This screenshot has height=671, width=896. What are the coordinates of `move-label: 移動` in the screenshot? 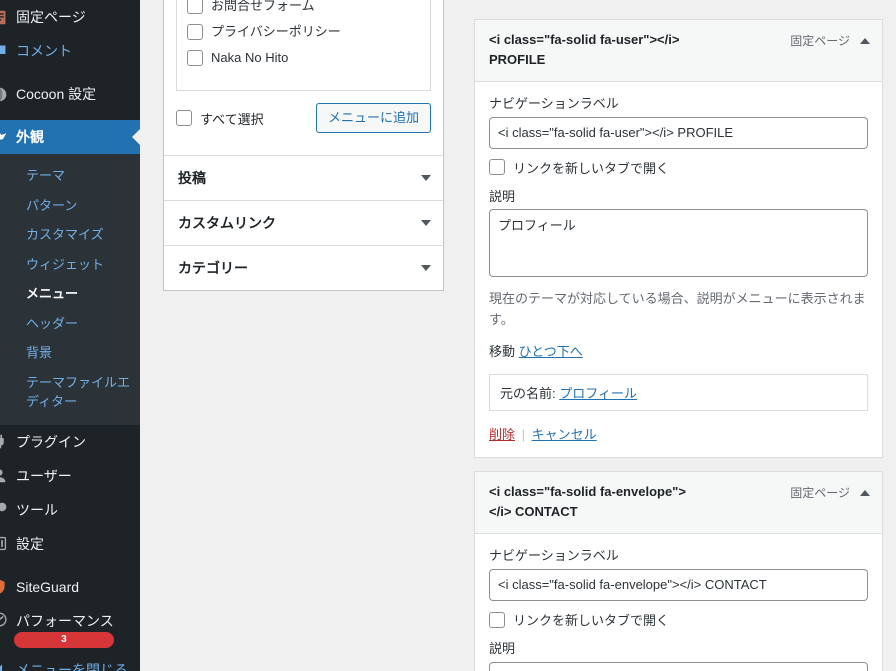 It's located at (502, 352).